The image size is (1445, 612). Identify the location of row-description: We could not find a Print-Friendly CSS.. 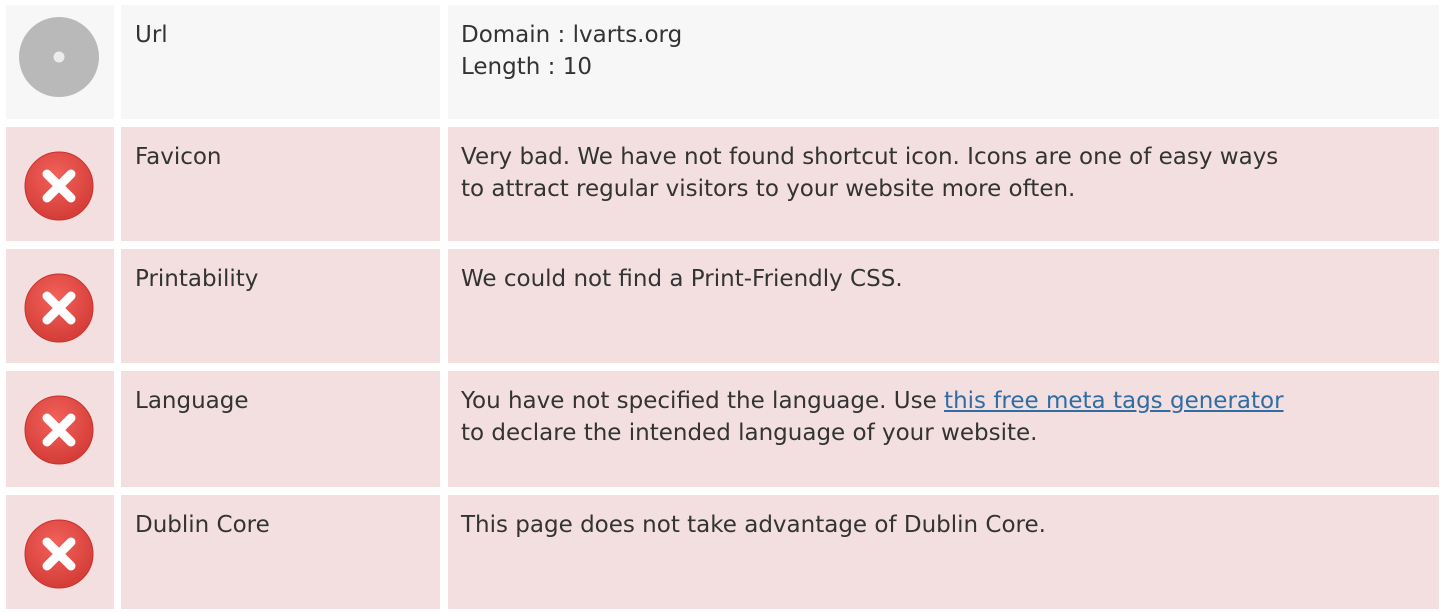
(943, 279).